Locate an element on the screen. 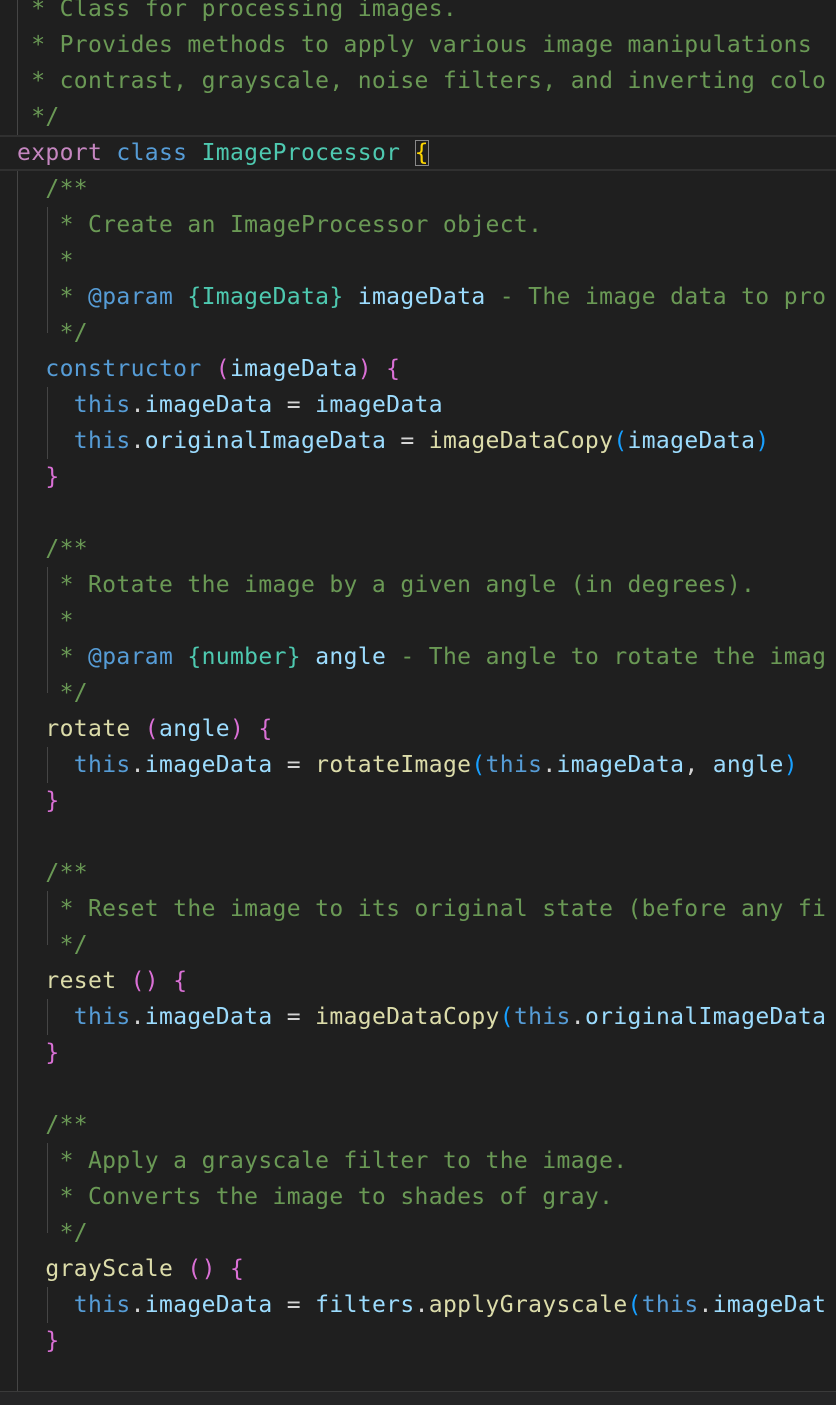 This screenshot has height=1405, width=836. editor-bottom-edge is located at coordinates (418, 1398).